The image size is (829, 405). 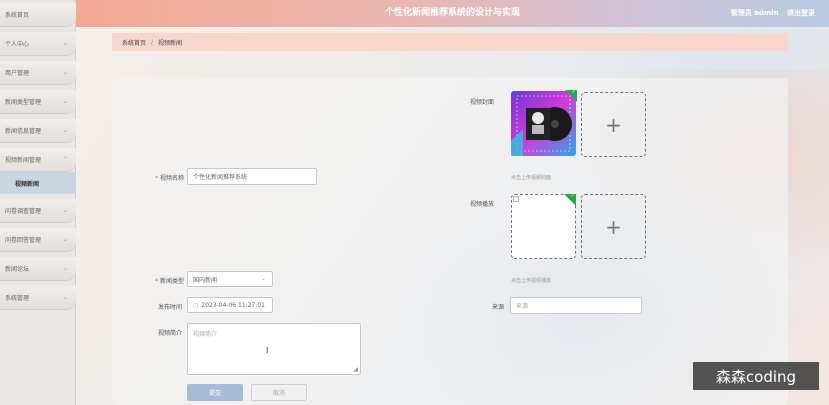 I want to click on publish-time-input: ◷ 2023-04-06 11:27:01, so click(x=230, y=305).